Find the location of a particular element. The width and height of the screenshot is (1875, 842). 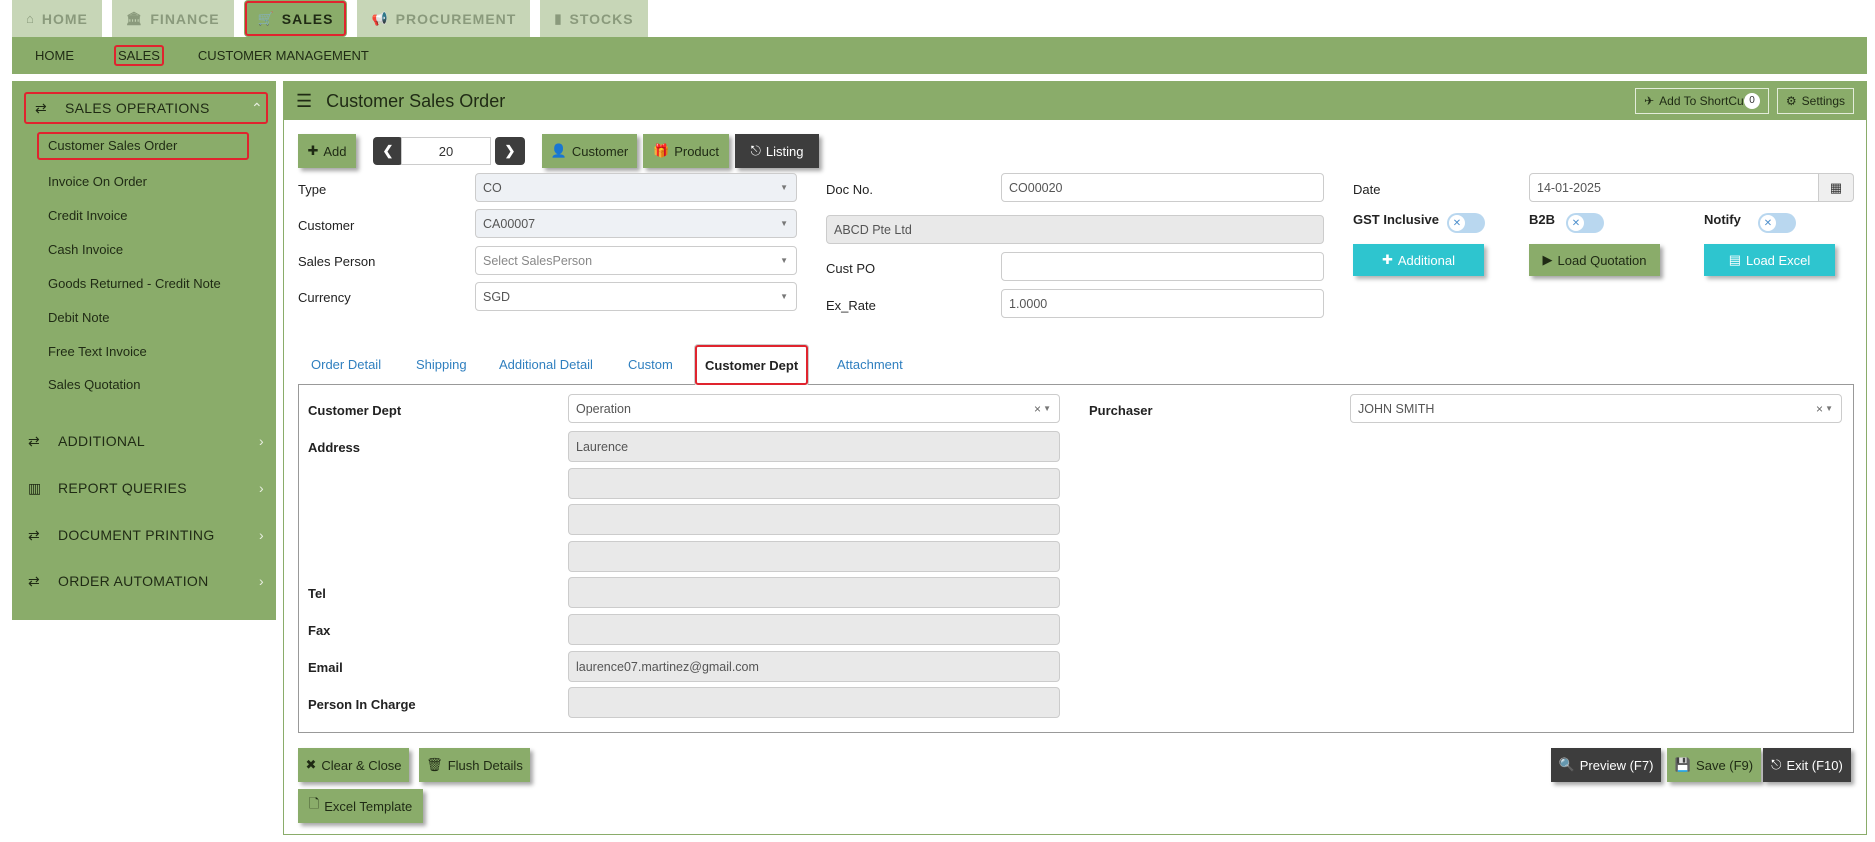

type-select: CO ▼ is located at coordinates (636, 187).